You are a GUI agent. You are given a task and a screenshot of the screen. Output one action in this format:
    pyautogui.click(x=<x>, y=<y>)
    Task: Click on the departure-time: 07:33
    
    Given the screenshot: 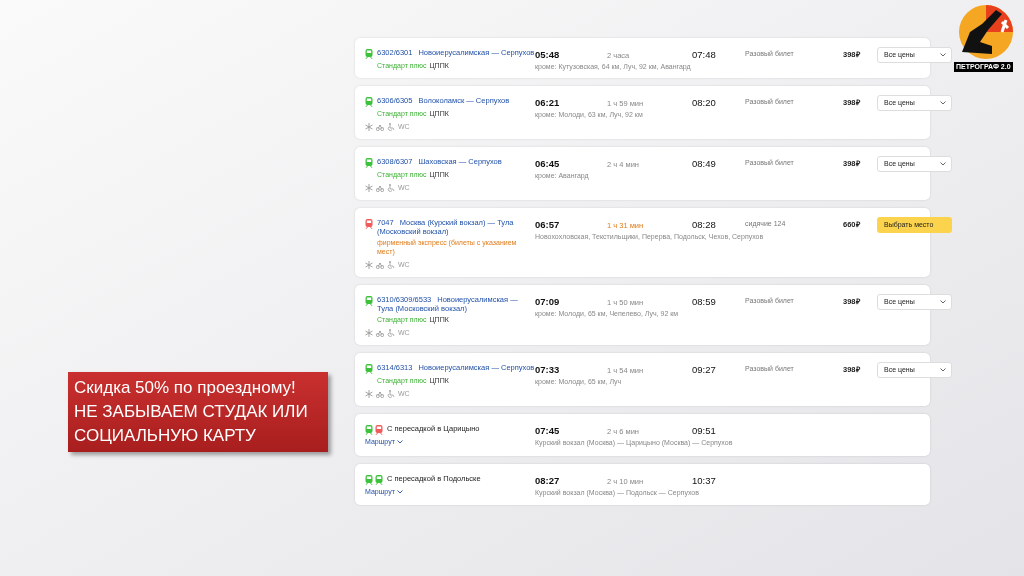 What is the action you would take?
    pyautogui.click(x=548, y=370)
    